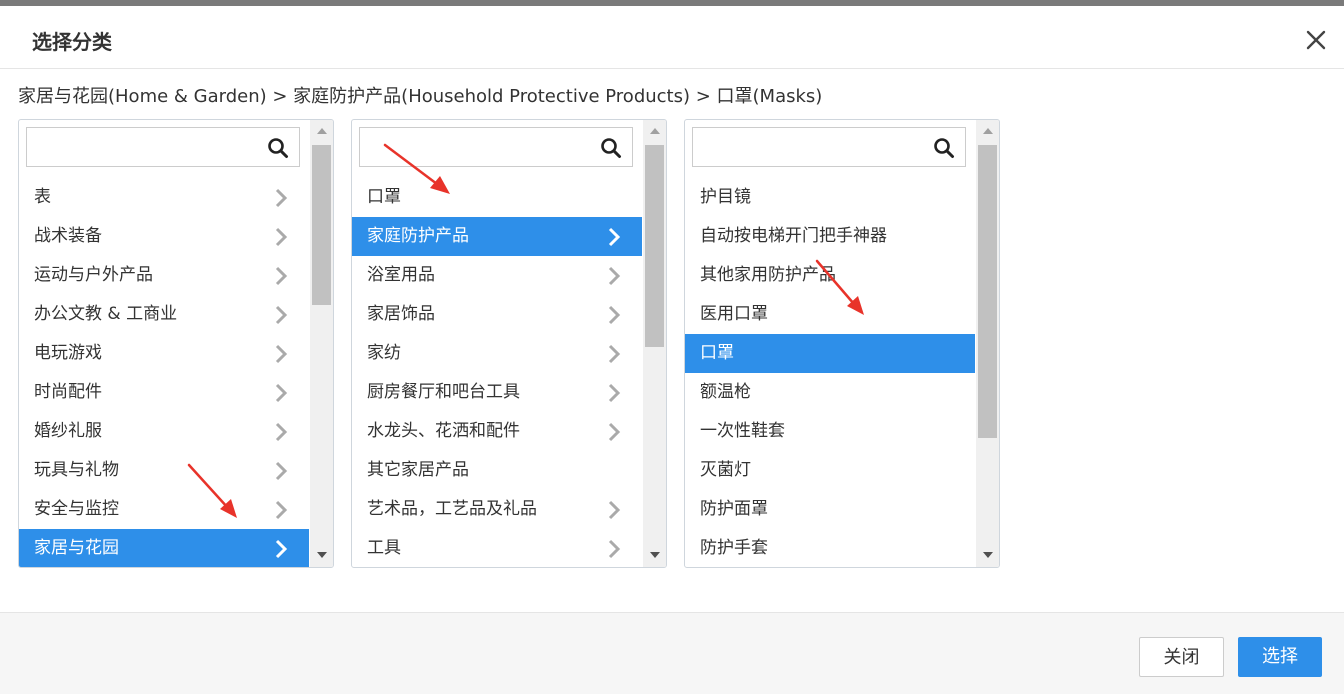 This screenshot has height=694, width=1344. Describe the element at coordinates (725, 470) in the screenshot. I see `category-label: 灭菌灯` at that location.